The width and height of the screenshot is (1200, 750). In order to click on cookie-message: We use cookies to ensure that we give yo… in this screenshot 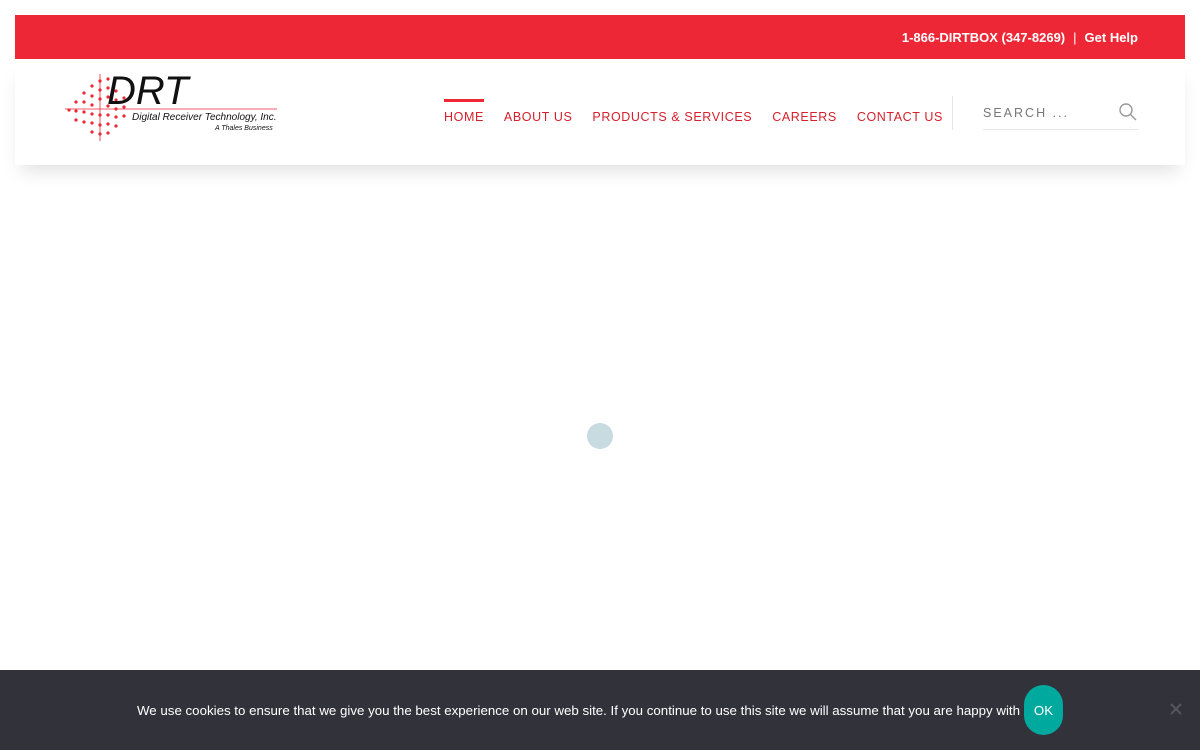, I will do `click(586, 710)`.